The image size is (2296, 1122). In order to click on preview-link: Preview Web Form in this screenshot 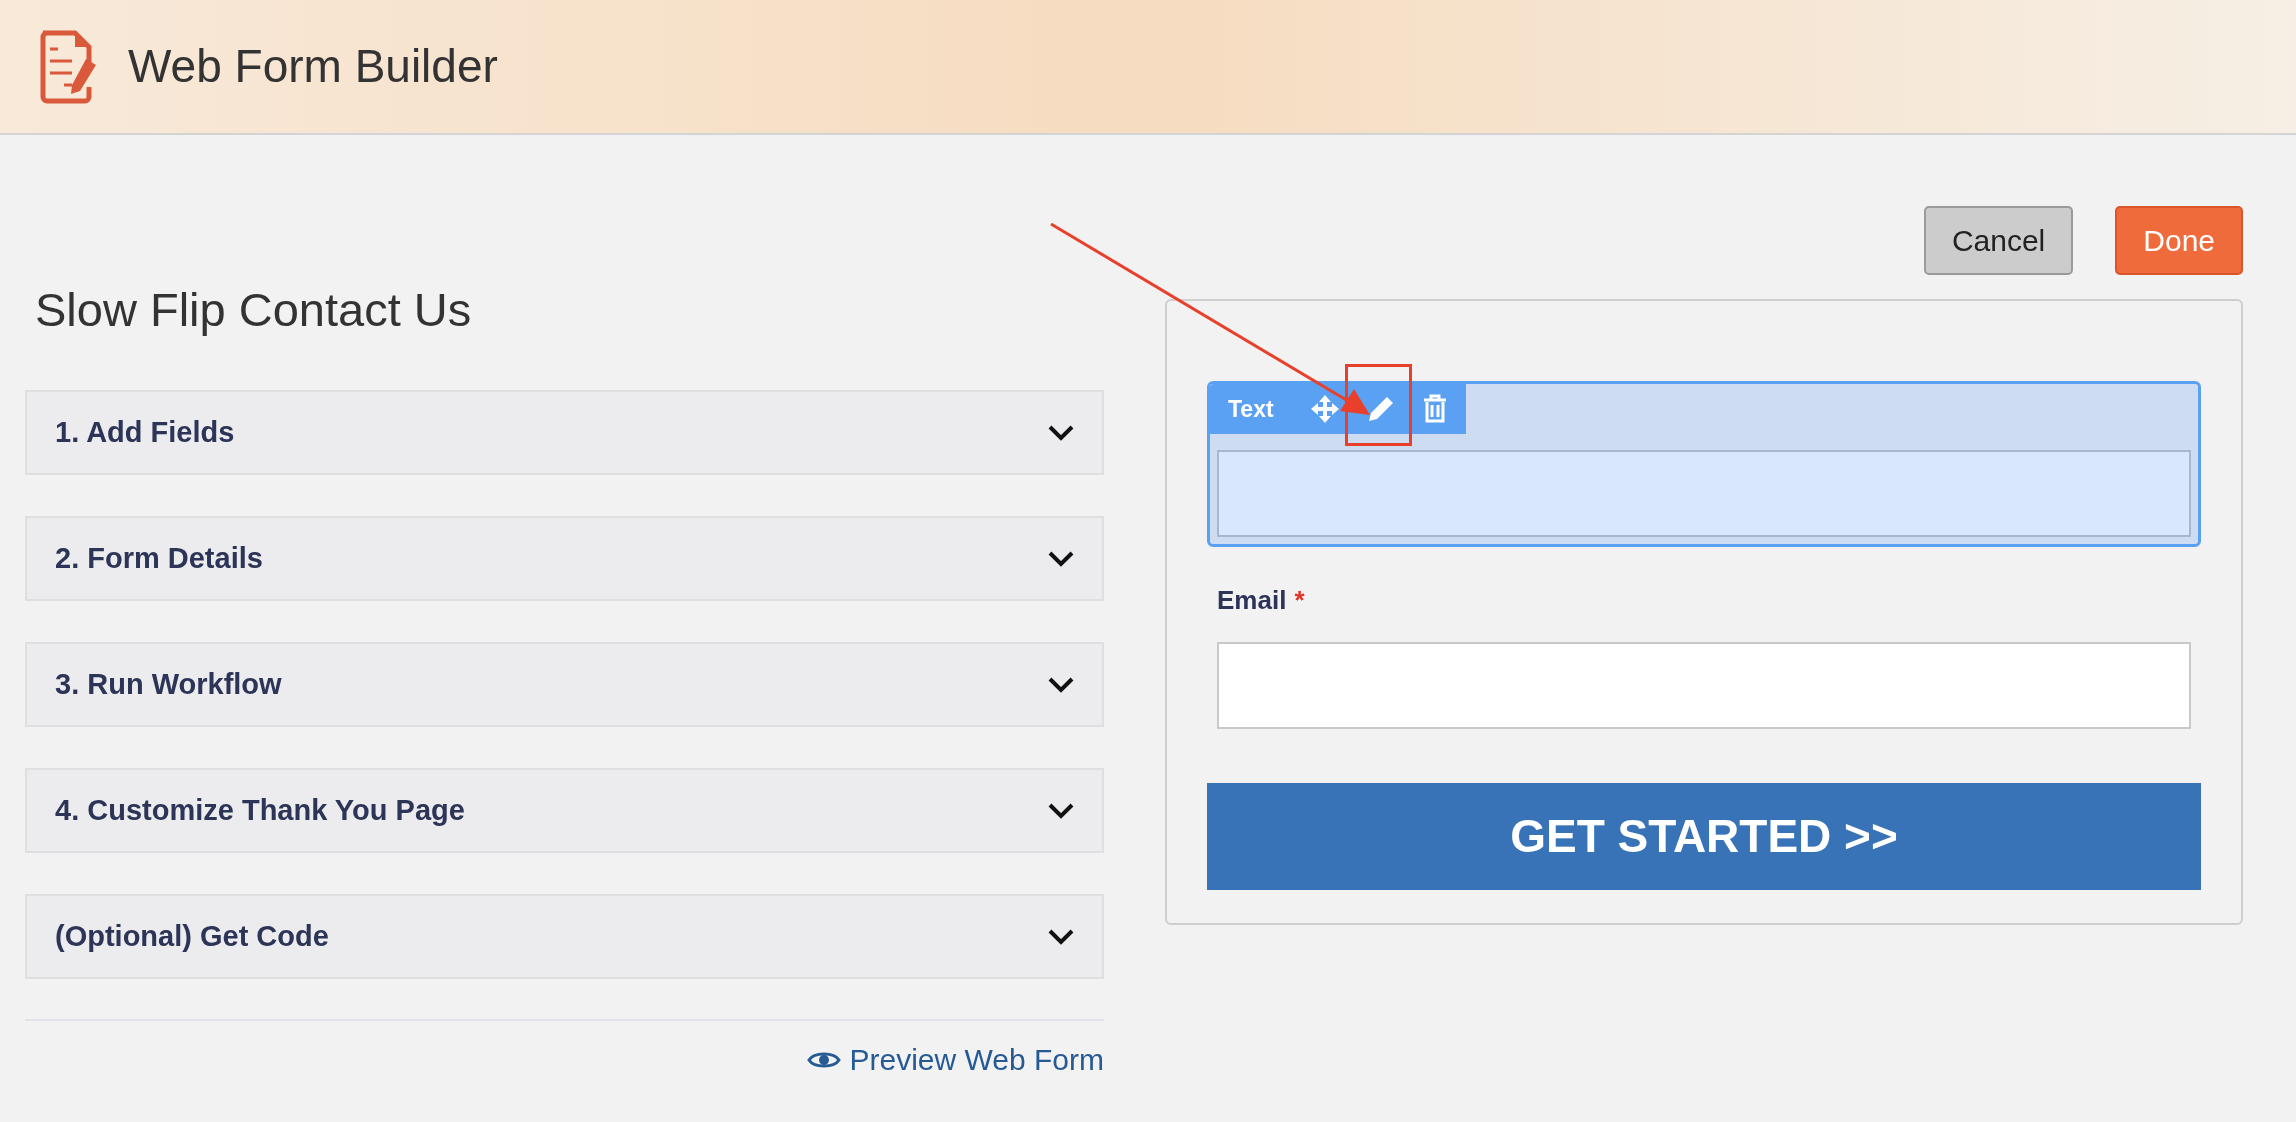, I will do `click(955, 1059)`.